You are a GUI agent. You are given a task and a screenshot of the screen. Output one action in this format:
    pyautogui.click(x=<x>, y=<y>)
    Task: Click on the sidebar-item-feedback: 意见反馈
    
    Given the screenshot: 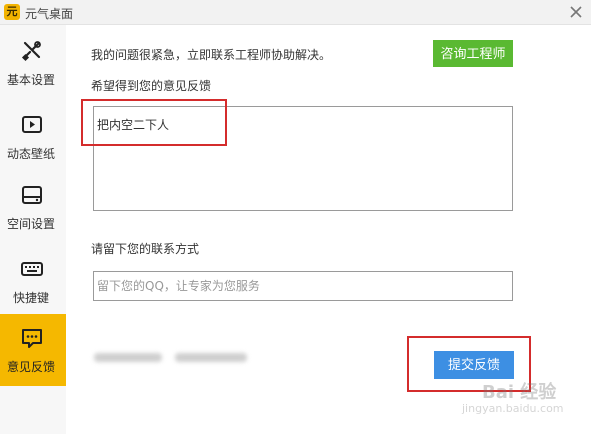 What is the action you would take?
    pyautogui.click(x=33, y=350)
    